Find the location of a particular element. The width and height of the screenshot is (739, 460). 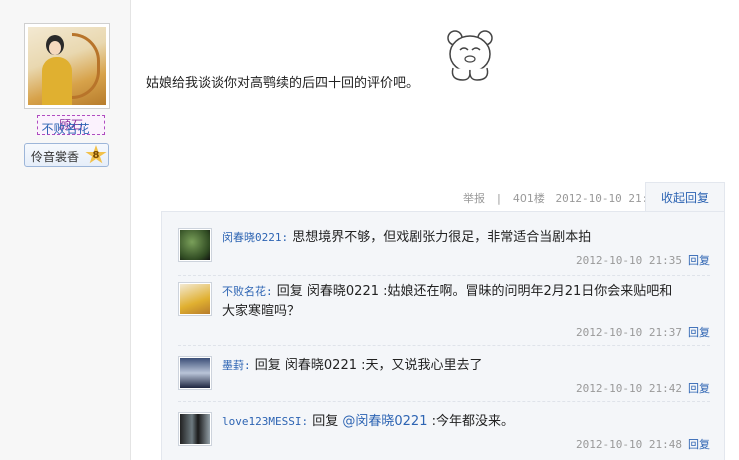

floor-number: 401楼 is located at coordinates (528, 198).